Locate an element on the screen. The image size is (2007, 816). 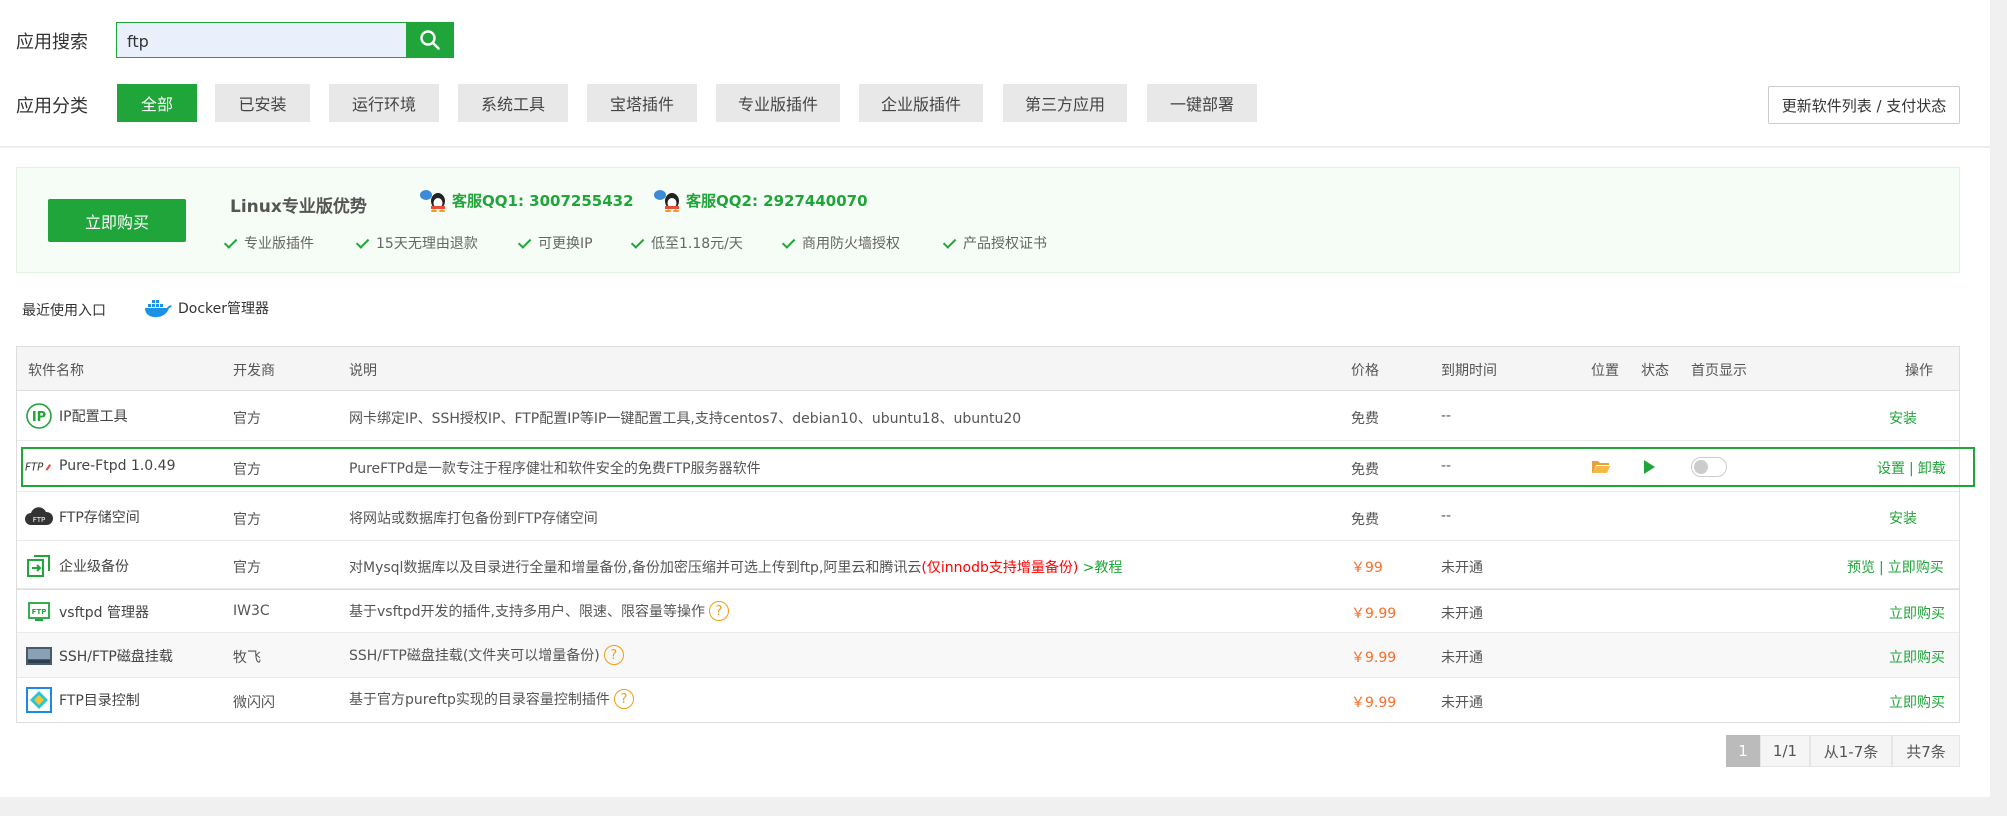
category-system-tools: 系统工具 is located at coordinates (513, 103).